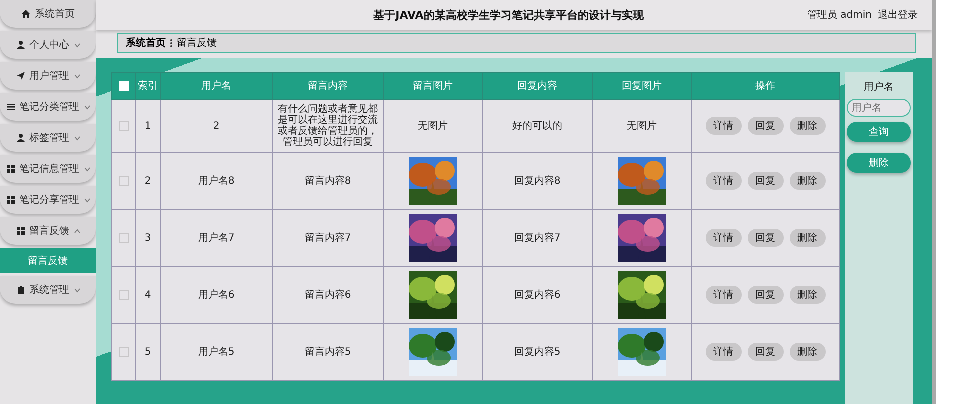 Image resolution: width=954 pixels, height=404 pixels. Describe the element at coordinates (934, 202) in the screenshot. I see `scrollbar` at that location.